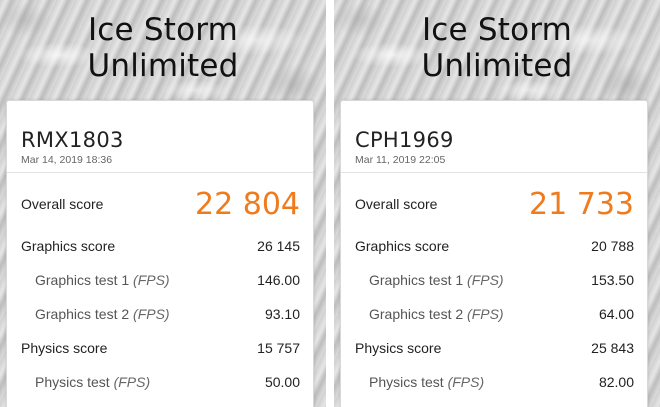 The image size is (660, 407). What do you see at coordinates (160, 204) in the screenshot?
I see `overall-score-row: Overall score 22 804` at bounding box center [160, 204].